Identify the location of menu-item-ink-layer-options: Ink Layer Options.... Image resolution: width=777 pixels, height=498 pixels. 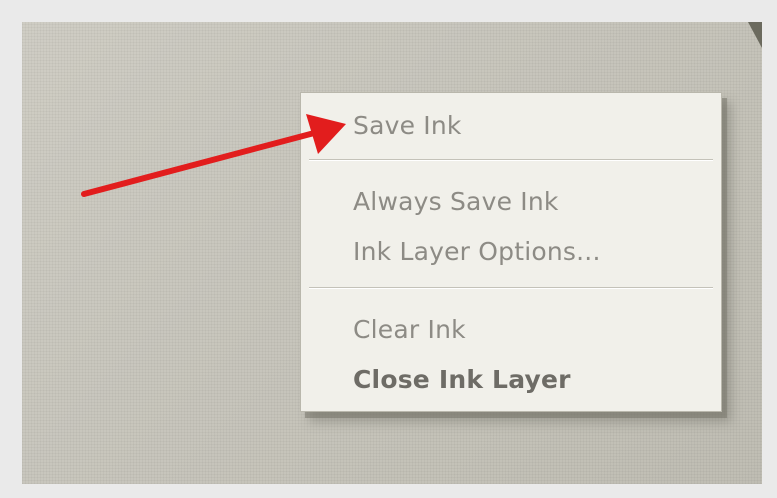
(477, 251).